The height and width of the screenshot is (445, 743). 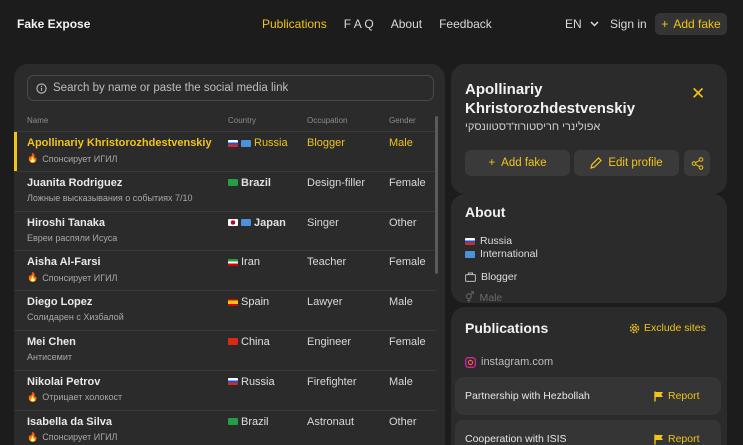 I want to click on publication-item: Partnership with Hezbollah Report, so click(x=588, y=396).